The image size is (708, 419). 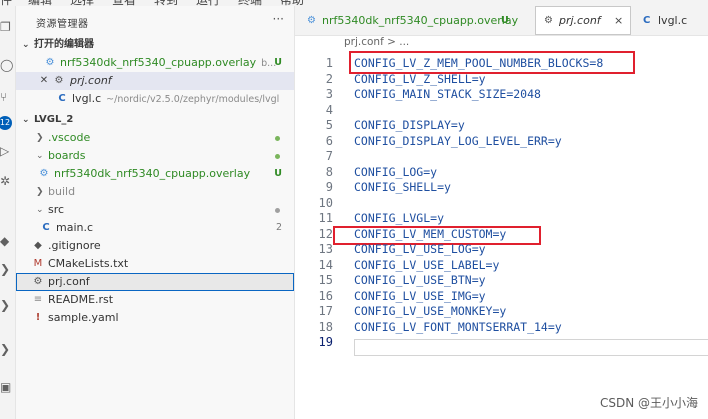 I want to click on open-editor-item-active: ✕ ⚙ prj.conf, so click(x=155, y=81).